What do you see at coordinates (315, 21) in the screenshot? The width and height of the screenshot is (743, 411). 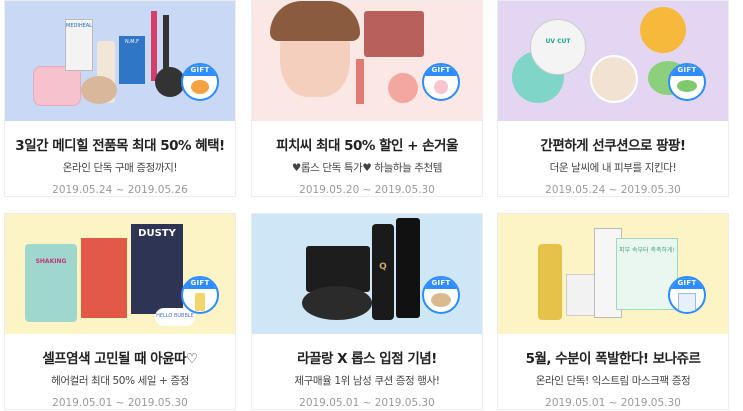 I see `model-hair` at bounding box center [315, 21].